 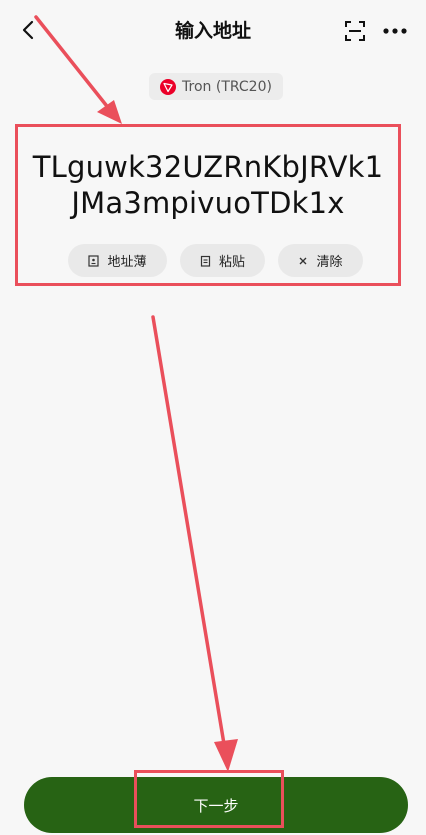 I want to click on address-actions: 地址薄 粘贴 清除, so click(x=215, y=260).